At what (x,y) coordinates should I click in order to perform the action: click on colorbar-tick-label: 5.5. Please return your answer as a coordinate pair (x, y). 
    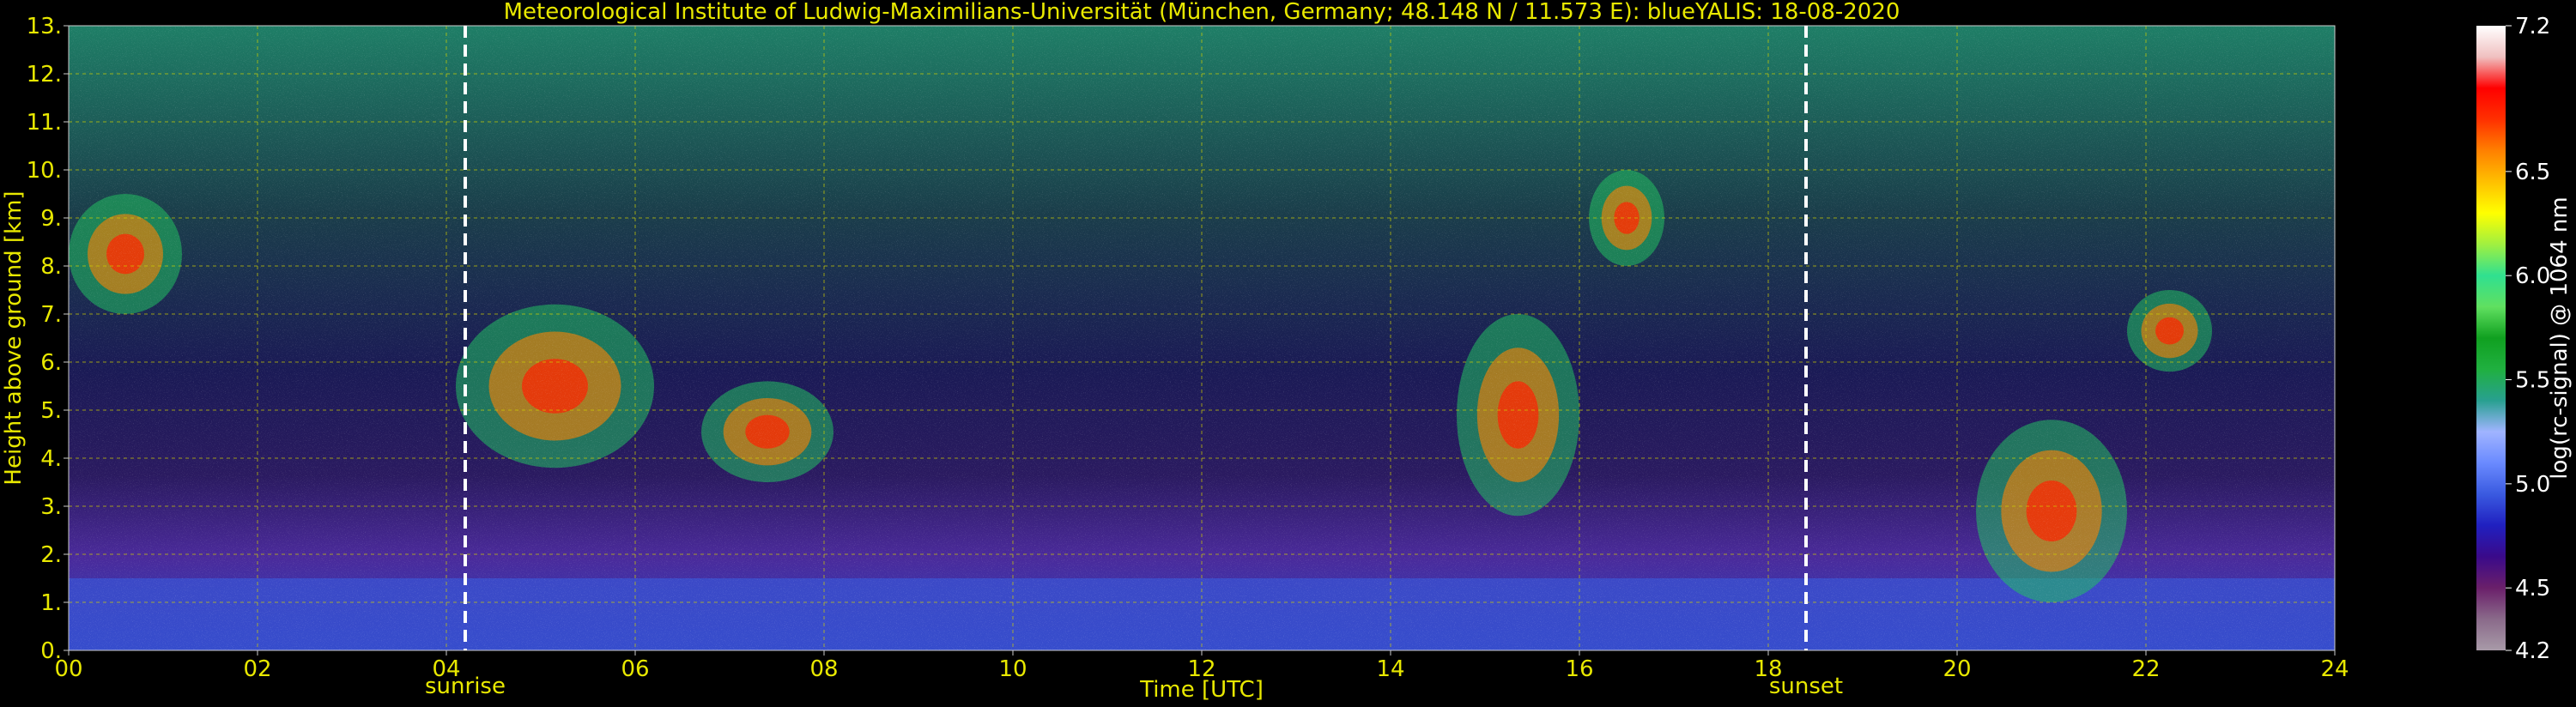
    Looking at the image, I should click on (2532, 381).